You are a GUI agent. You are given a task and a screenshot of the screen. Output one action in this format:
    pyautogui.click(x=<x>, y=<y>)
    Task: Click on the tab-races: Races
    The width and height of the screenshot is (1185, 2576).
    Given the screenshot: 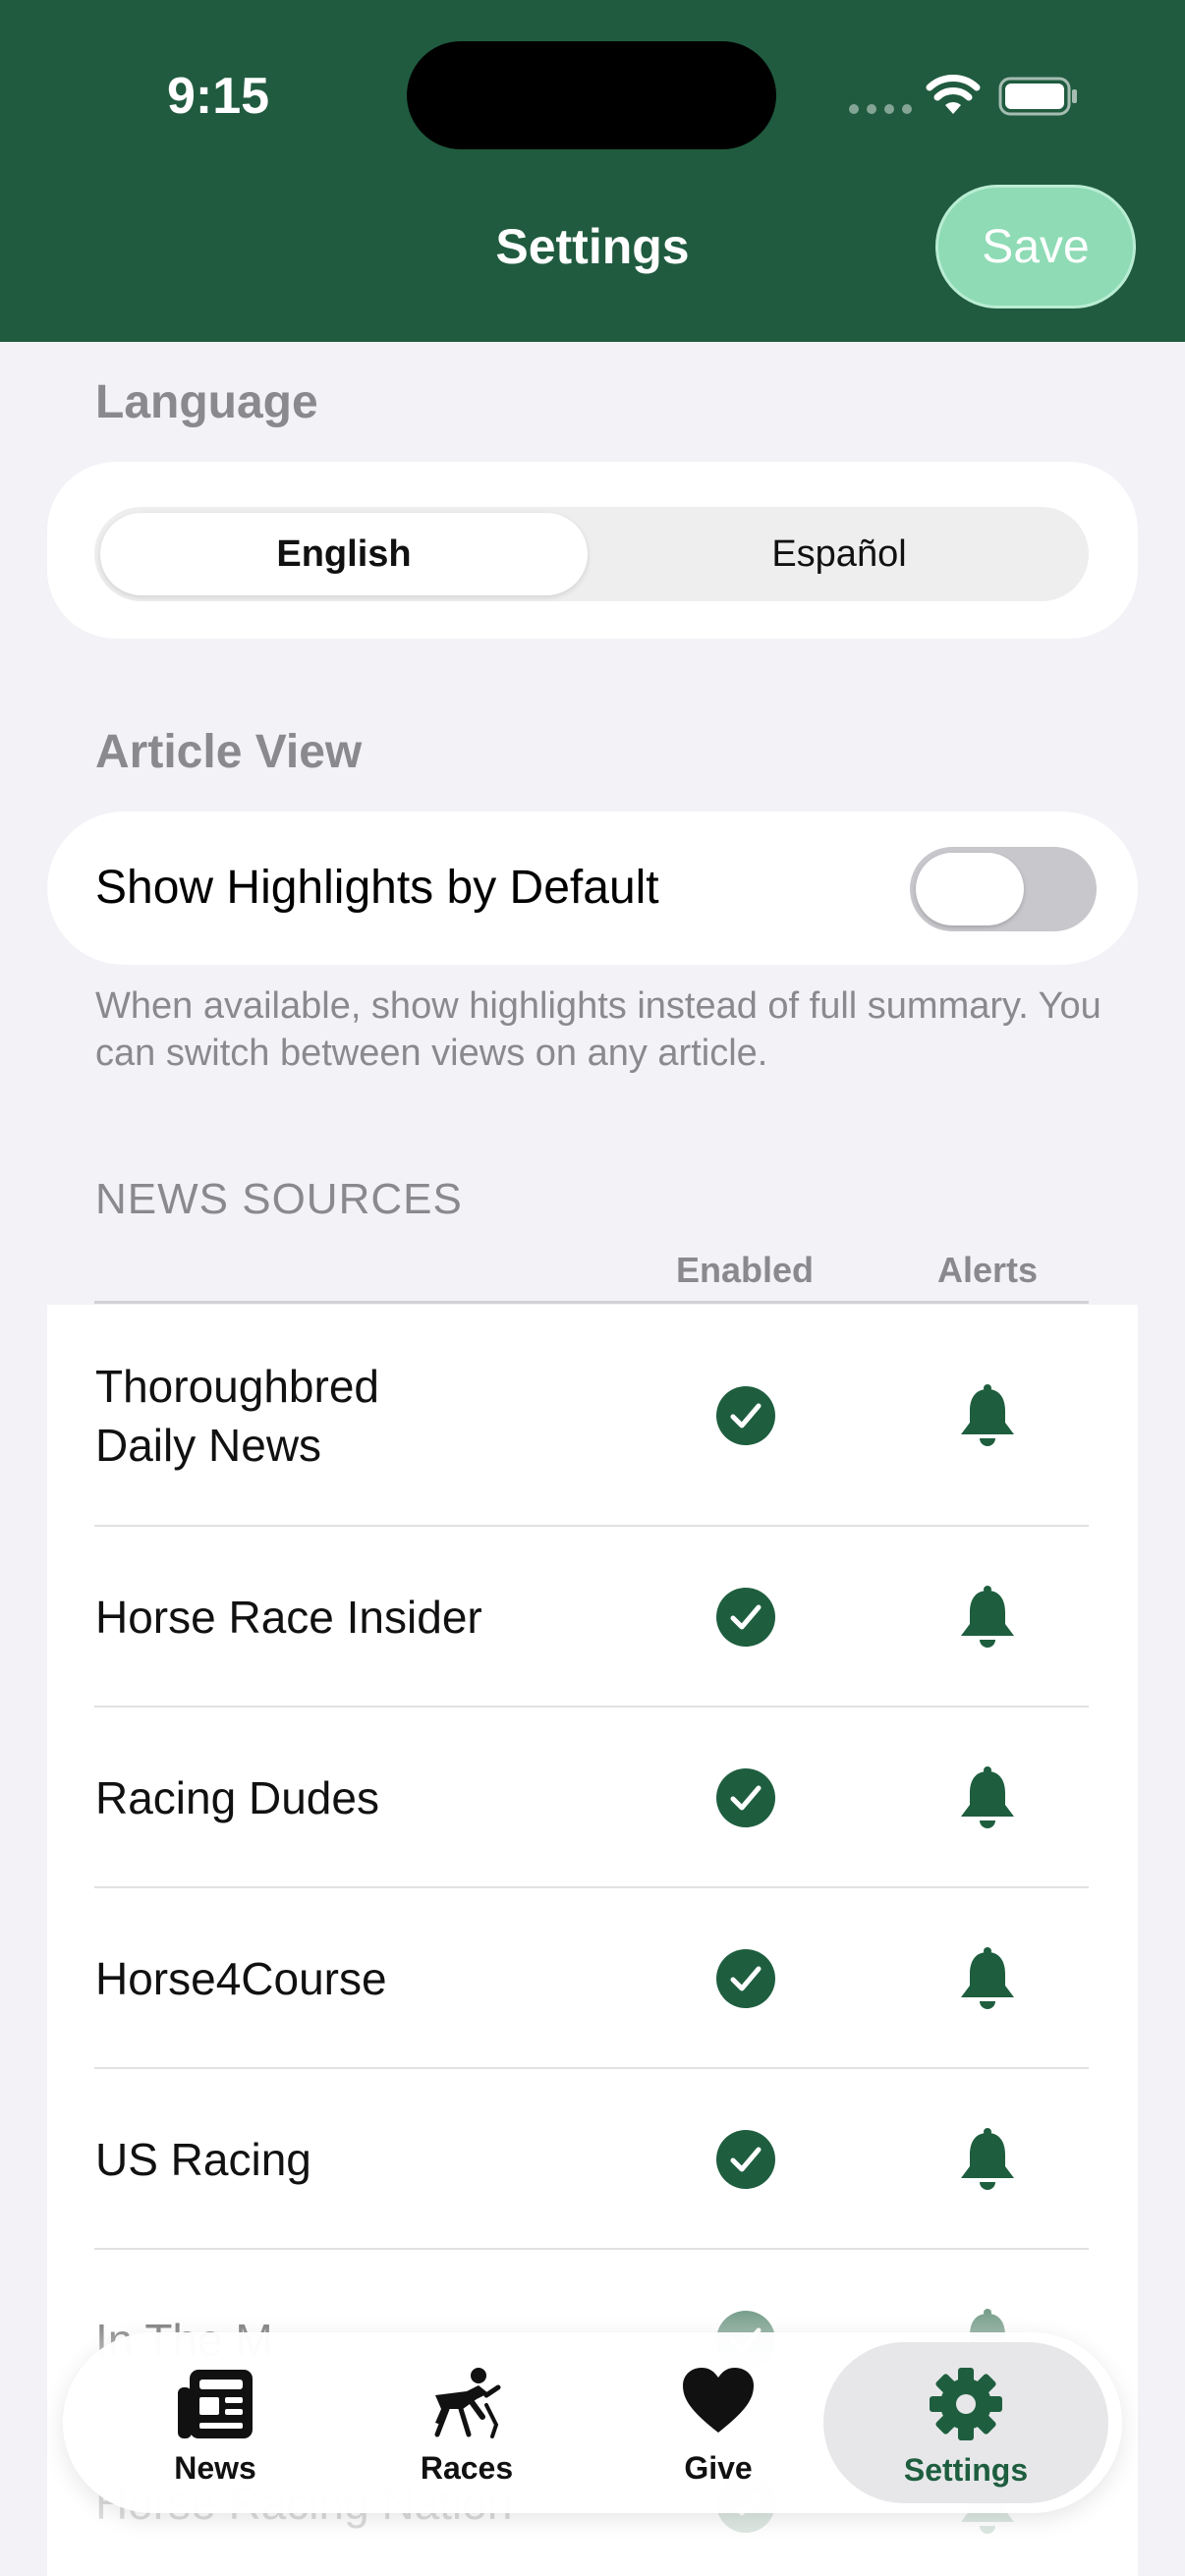 What is the action you would take?
    pyautogui.click(x=467, y=2422)
    